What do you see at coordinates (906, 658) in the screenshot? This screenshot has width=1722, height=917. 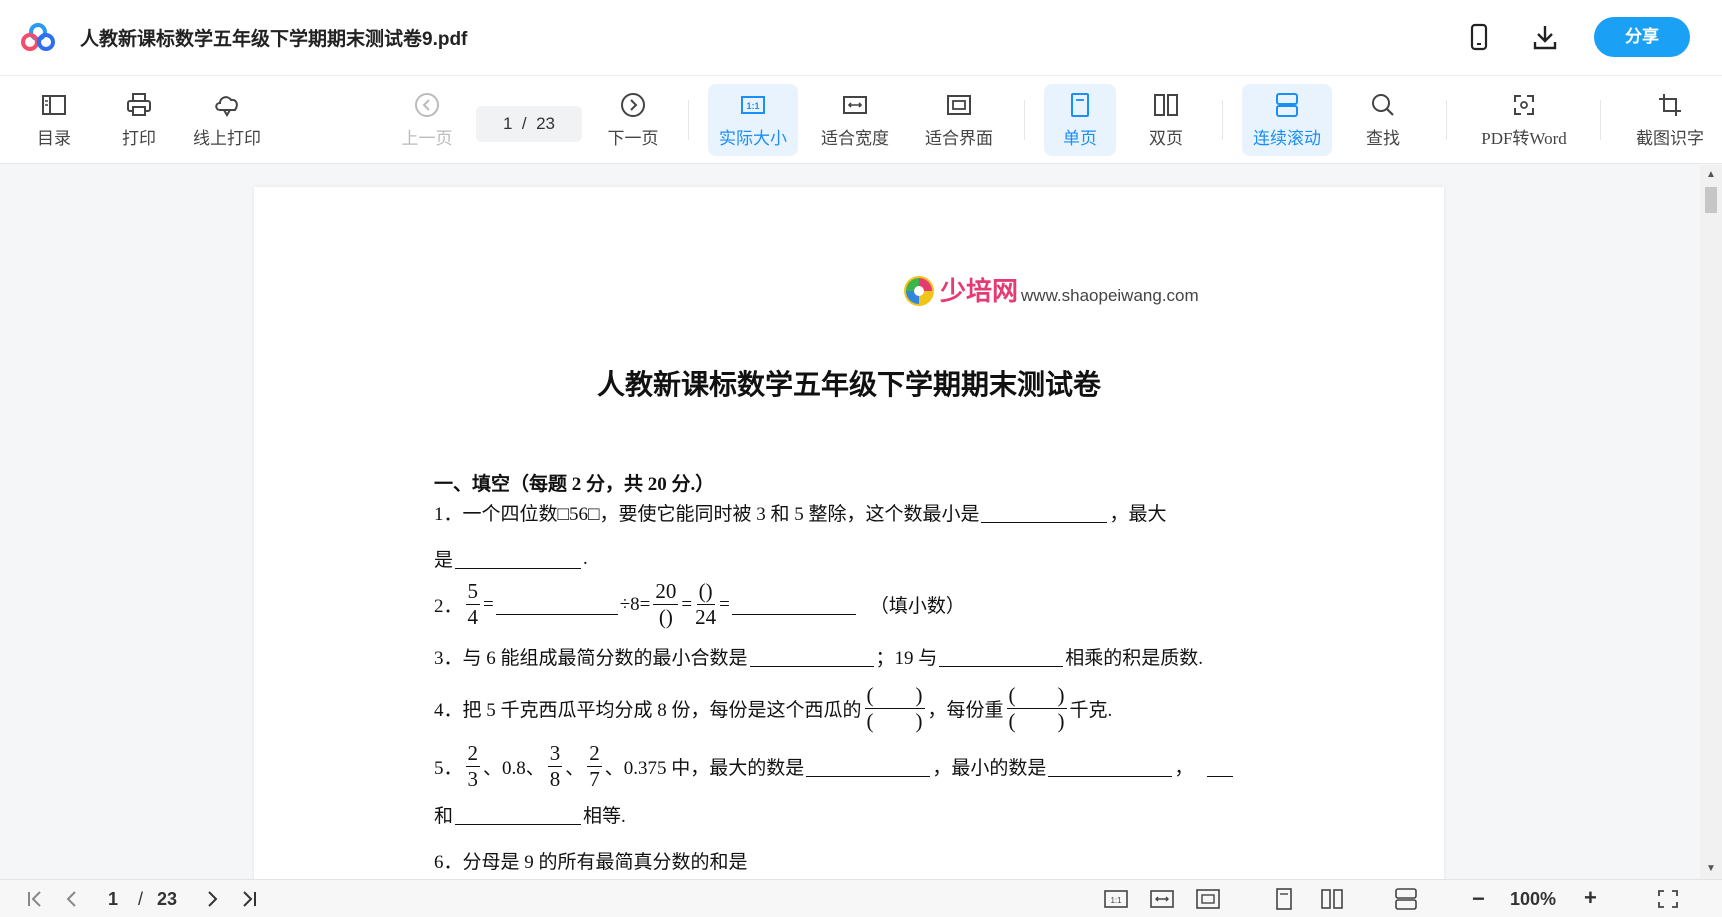 I see `q3-text-2: ；19 与` at bounding box center [906, 658].